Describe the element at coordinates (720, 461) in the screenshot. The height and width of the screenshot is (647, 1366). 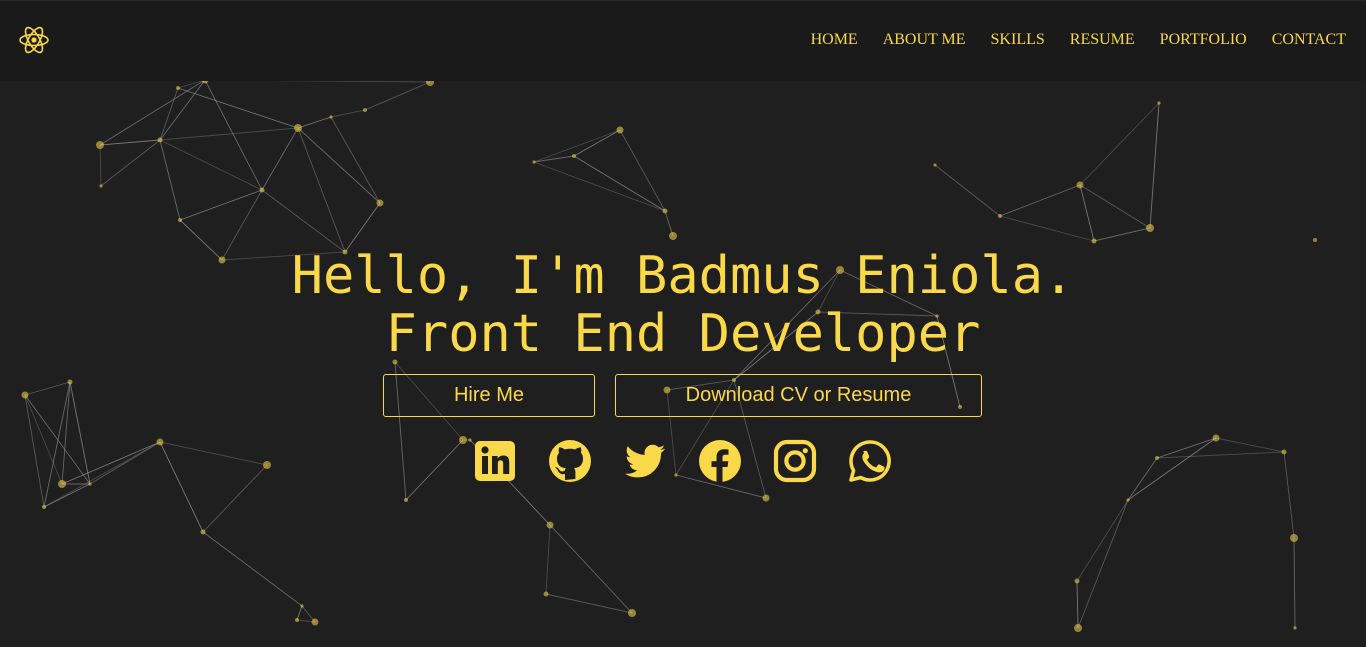
I see `facebook-icon` at that location.